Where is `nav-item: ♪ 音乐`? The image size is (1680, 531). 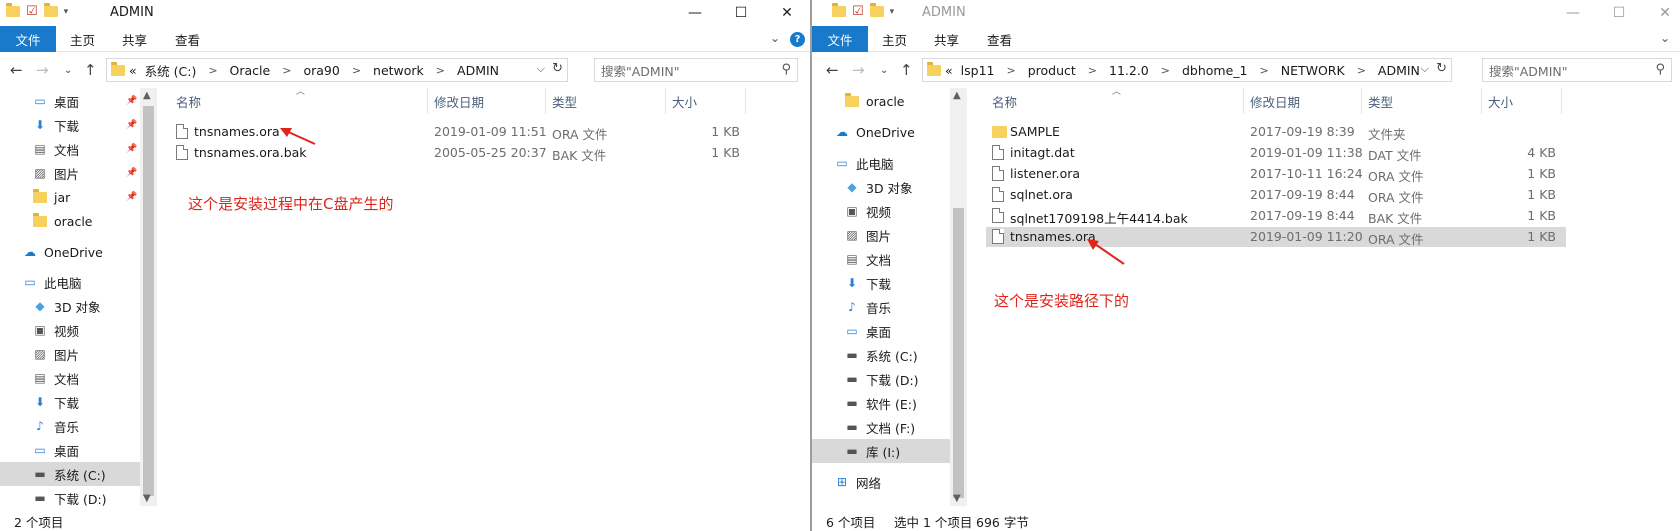 nav-item: ♪ 音乐 is located at coordinates (70, 426).